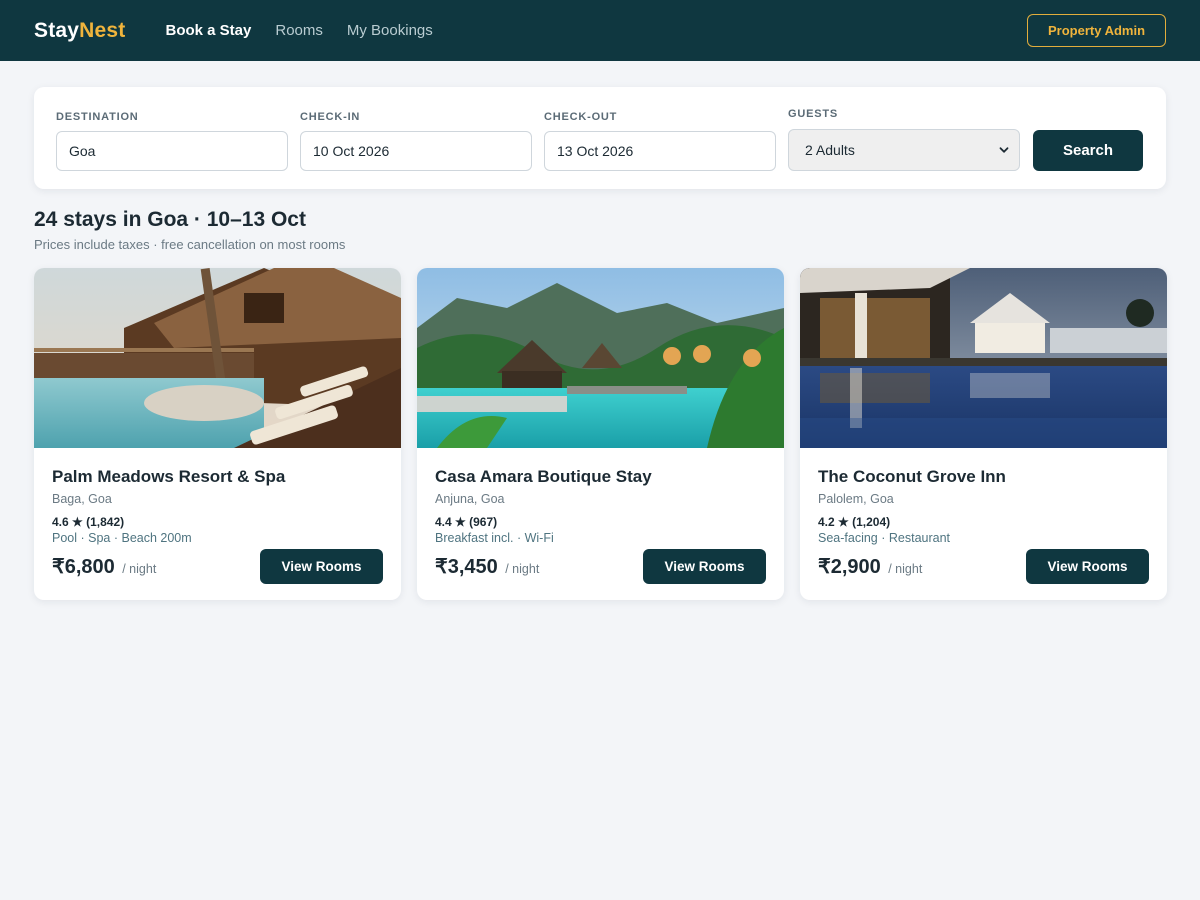  I want to click on checkin-label: CHECK-IN, so click(330, 117).